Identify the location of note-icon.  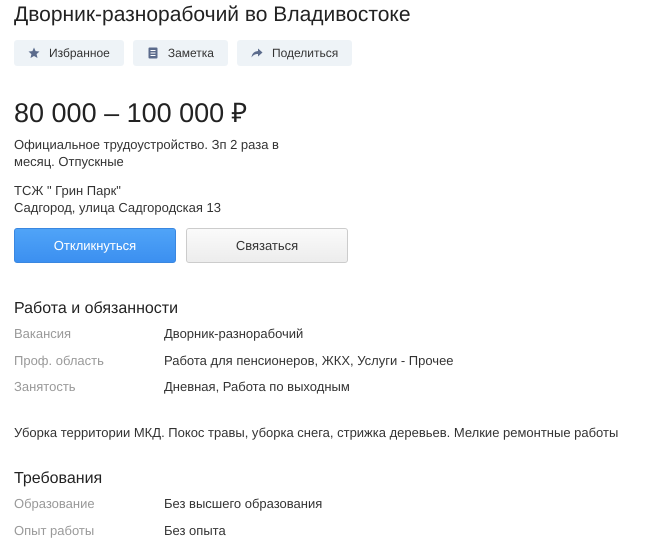
(152, 53).